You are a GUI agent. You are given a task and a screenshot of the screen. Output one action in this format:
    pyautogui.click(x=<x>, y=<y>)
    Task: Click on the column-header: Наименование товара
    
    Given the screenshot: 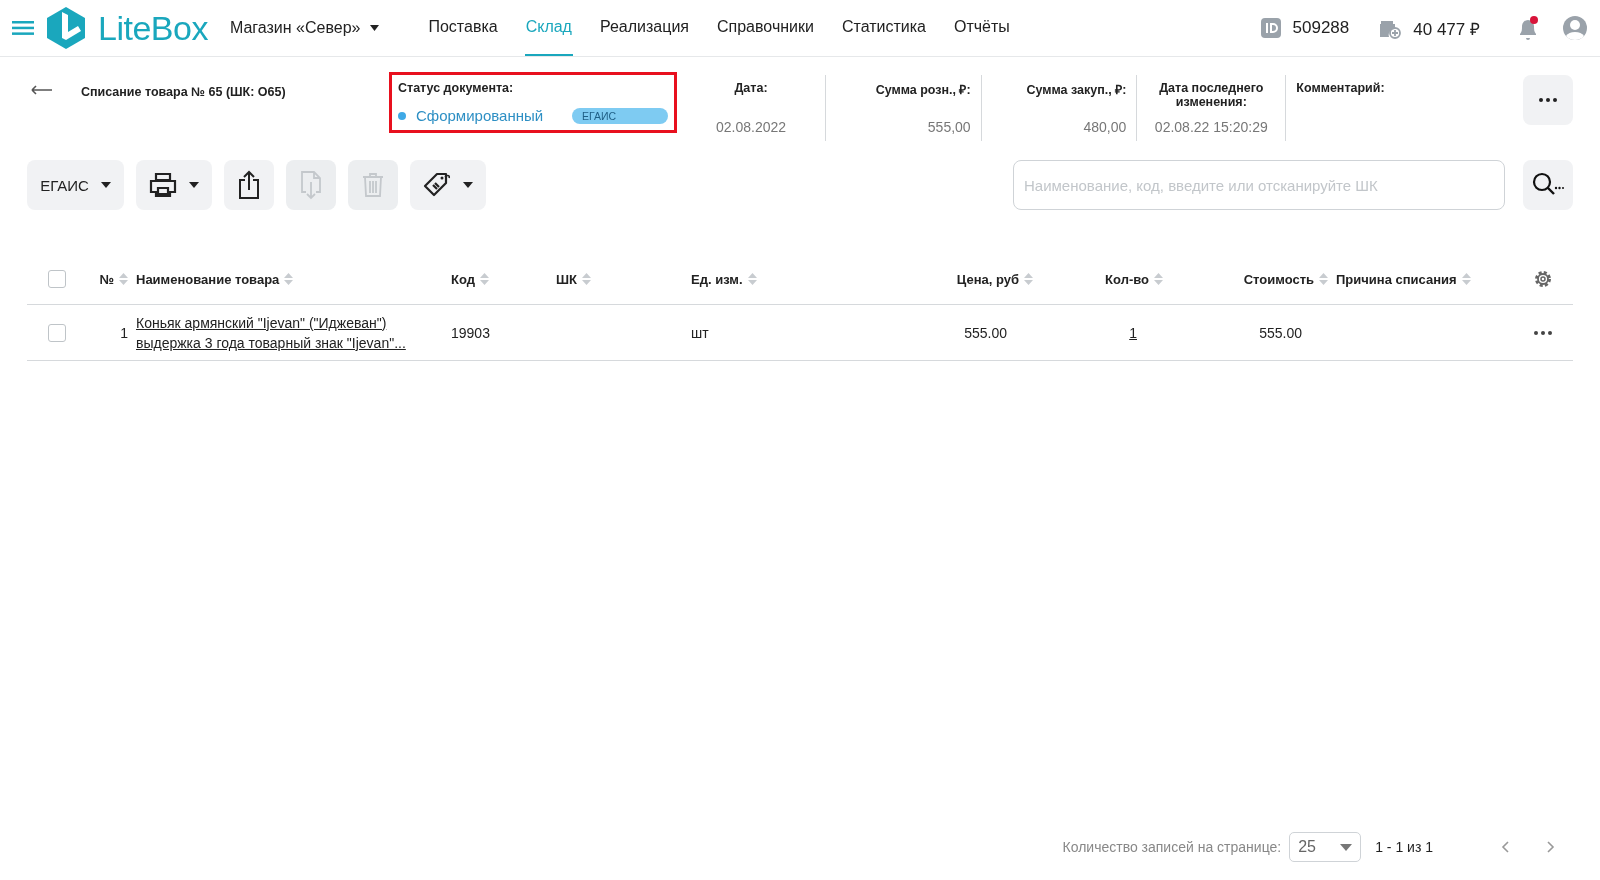 What is the action you would take?
    pyautogui.click(x=208, y=279)
    